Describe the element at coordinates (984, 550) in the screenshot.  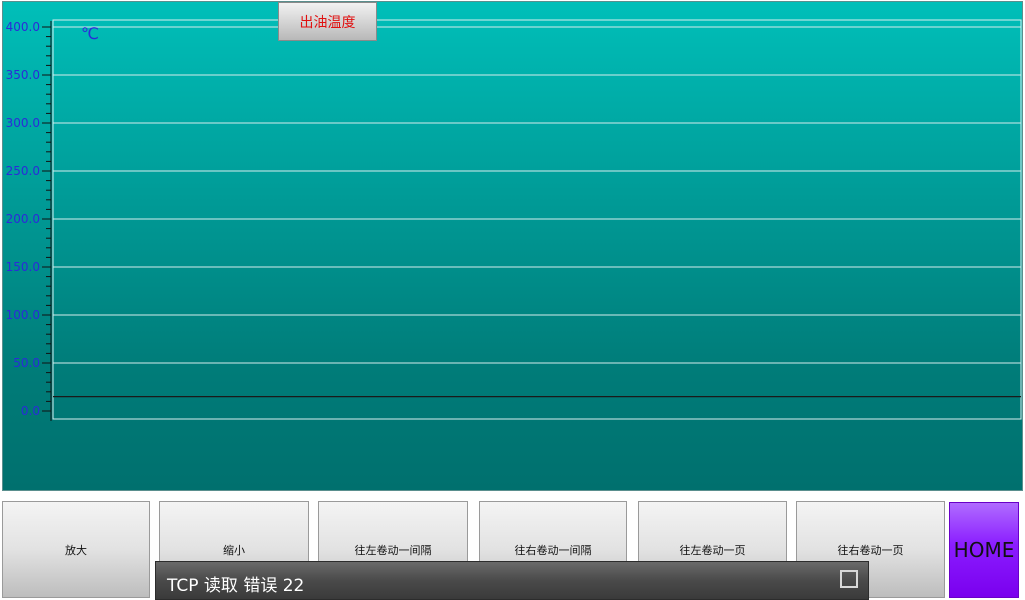
I see `home-button: HOME` at that location.